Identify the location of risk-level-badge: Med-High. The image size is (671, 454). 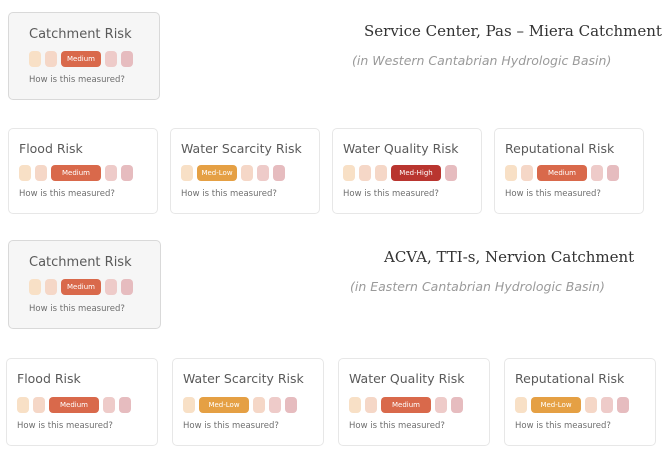
(416, 173).